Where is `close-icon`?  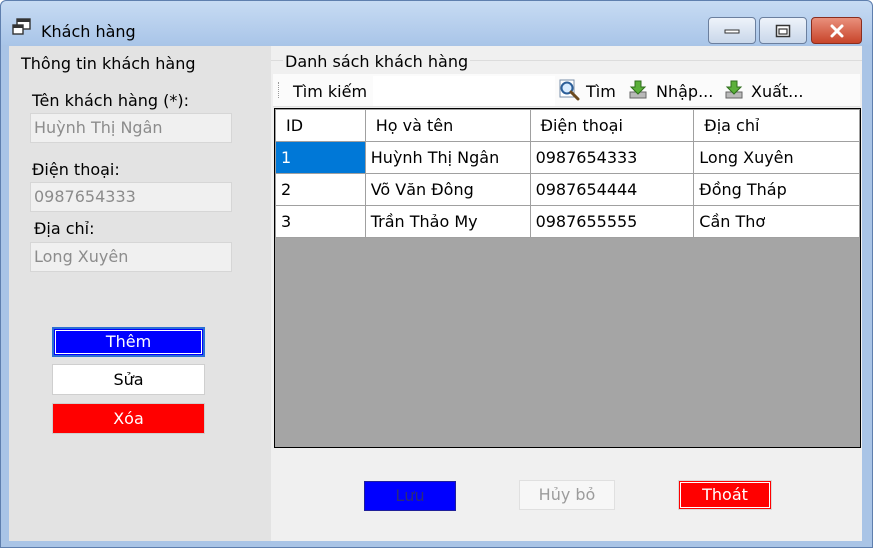 close-icon is located at coordinates (836, 30).